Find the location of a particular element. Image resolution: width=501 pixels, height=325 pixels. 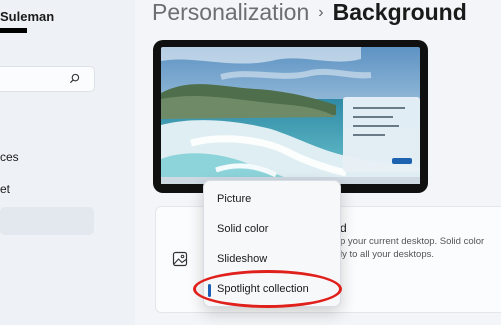

breadcrumb: Personalization › Background is located at coordinates (309, 13).